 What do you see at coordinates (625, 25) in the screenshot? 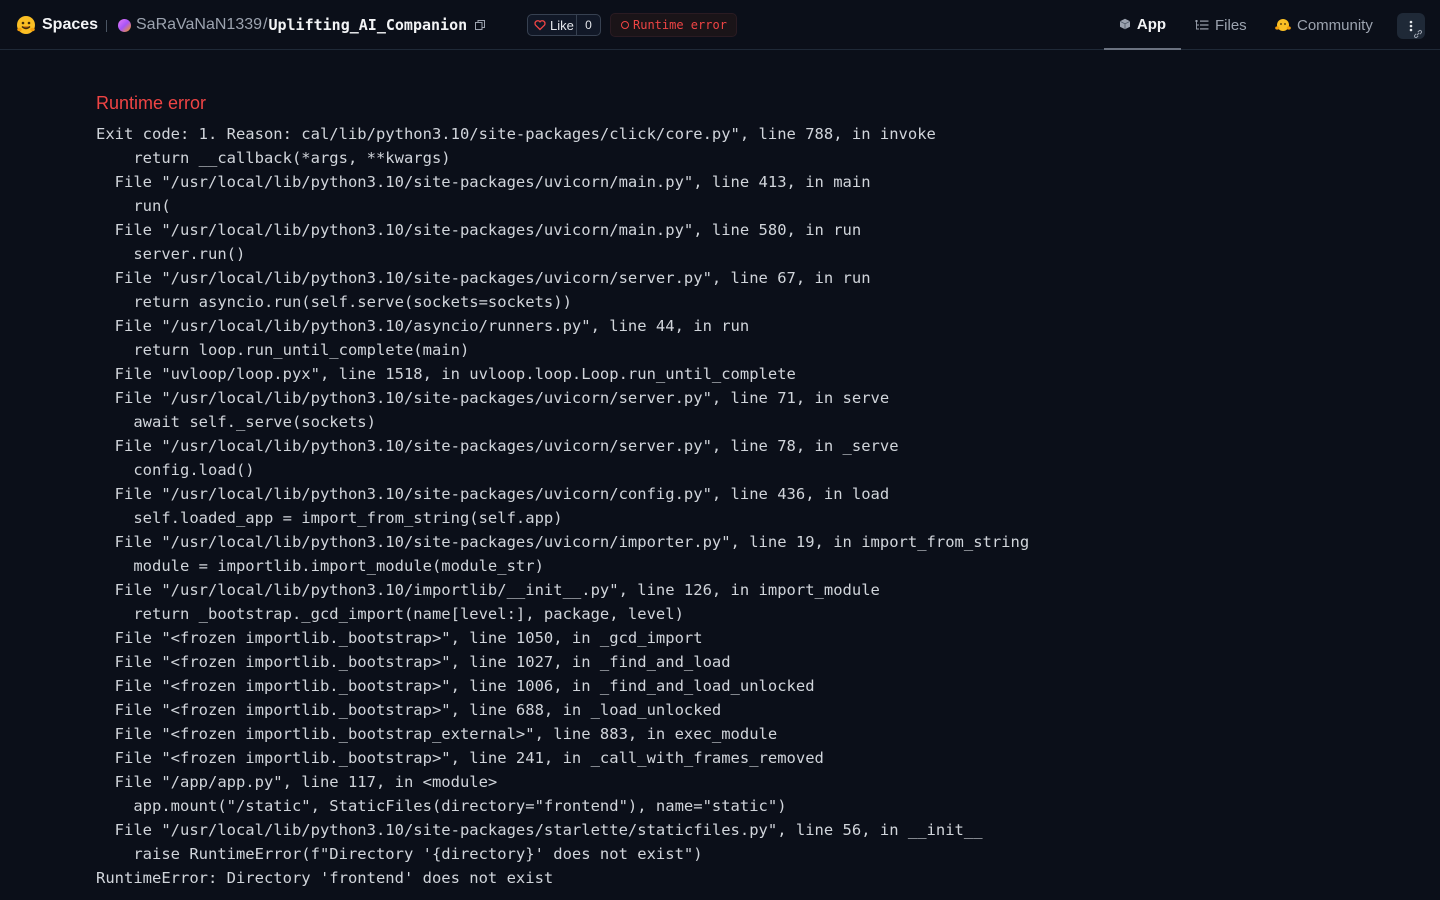
I see `status-dot-icon` at bounding box center [625, 25].